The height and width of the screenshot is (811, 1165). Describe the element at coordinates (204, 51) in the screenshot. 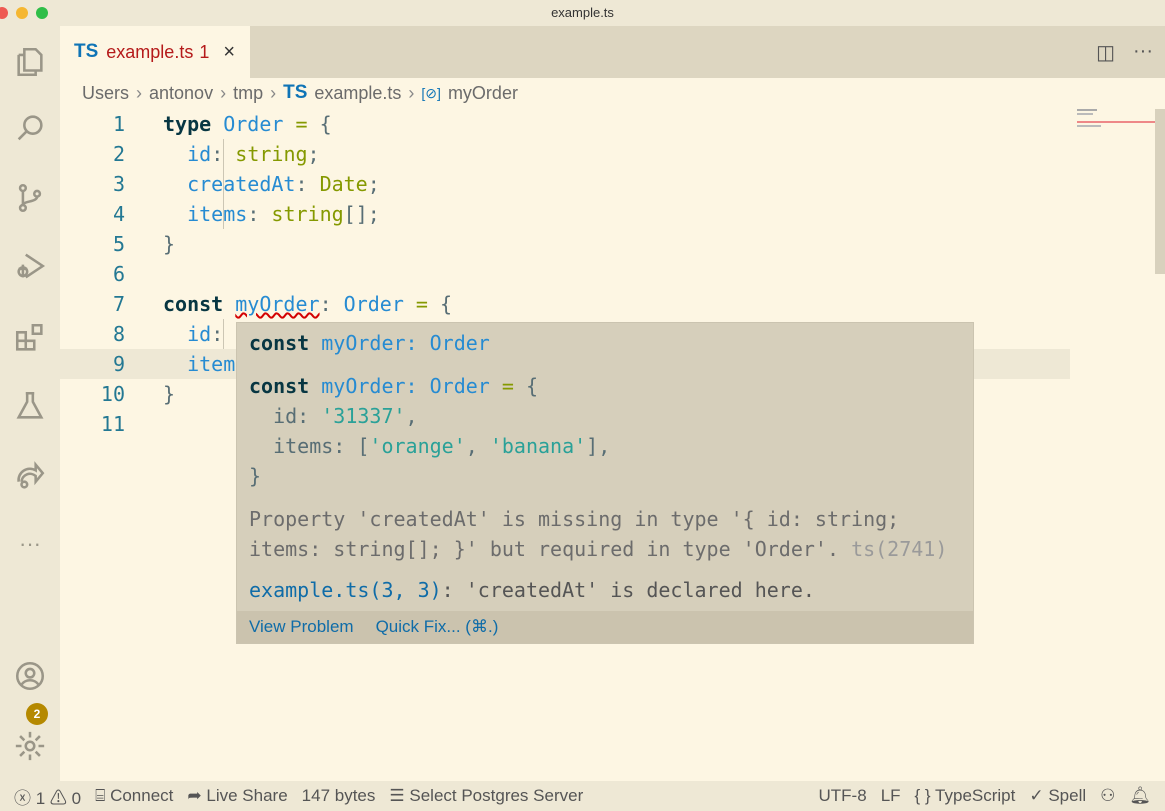

I see `tab-problem-count: 1` at that location.